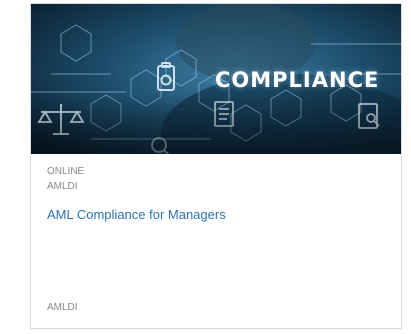  What do you see at coordinates (62, 186) in the screenshot?
I see `course-provider-label: AMLDI` at bounding box center [62, 186].